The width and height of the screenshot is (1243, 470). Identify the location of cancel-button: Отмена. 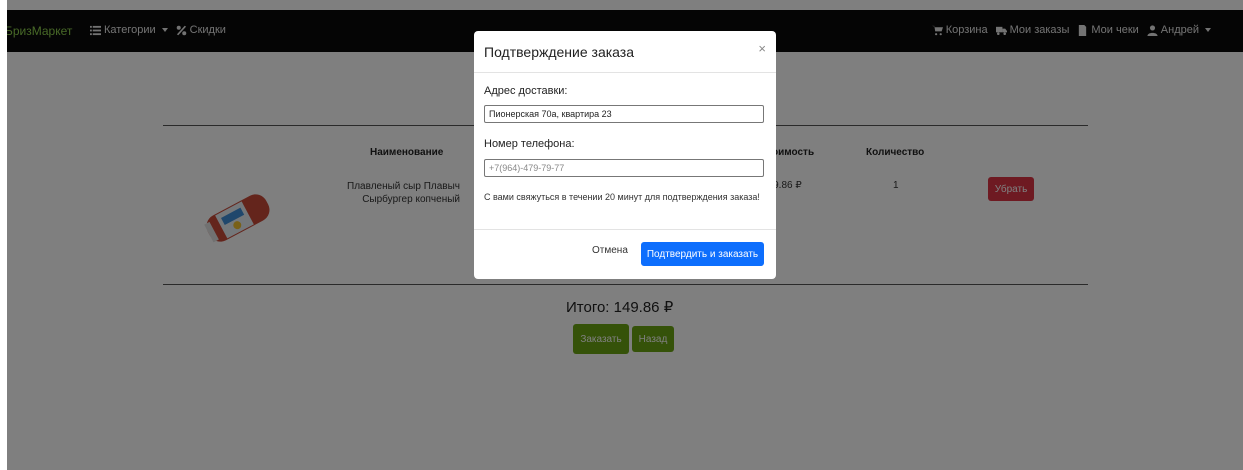
(610, 250).